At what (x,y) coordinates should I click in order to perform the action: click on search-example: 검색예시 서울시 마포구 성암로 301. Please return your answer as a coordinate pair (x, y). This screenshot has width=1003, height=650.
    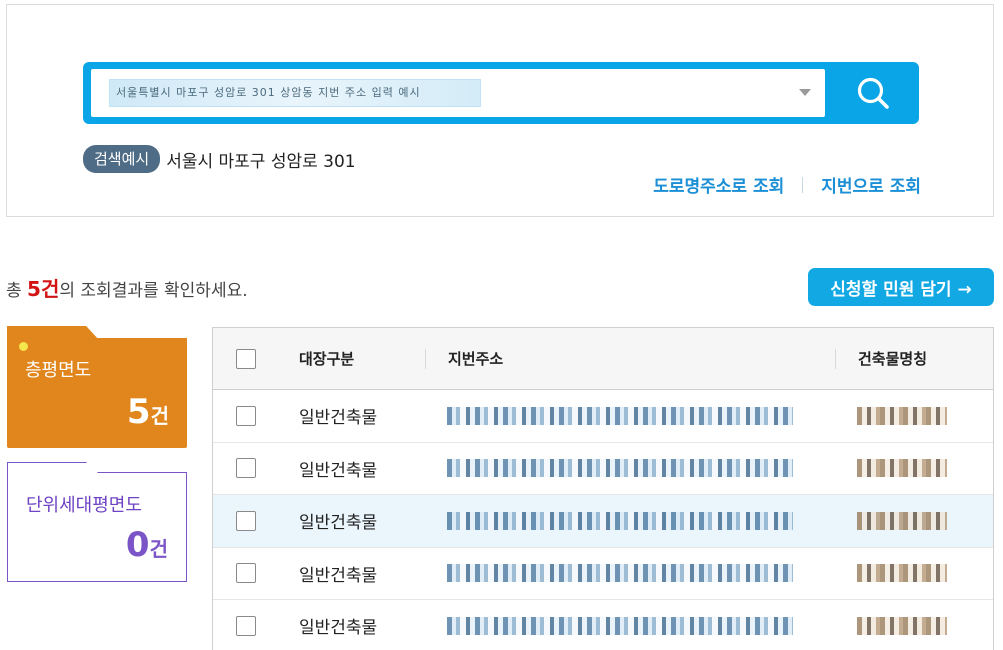
    Looking at the image, I should click on (219, 159).